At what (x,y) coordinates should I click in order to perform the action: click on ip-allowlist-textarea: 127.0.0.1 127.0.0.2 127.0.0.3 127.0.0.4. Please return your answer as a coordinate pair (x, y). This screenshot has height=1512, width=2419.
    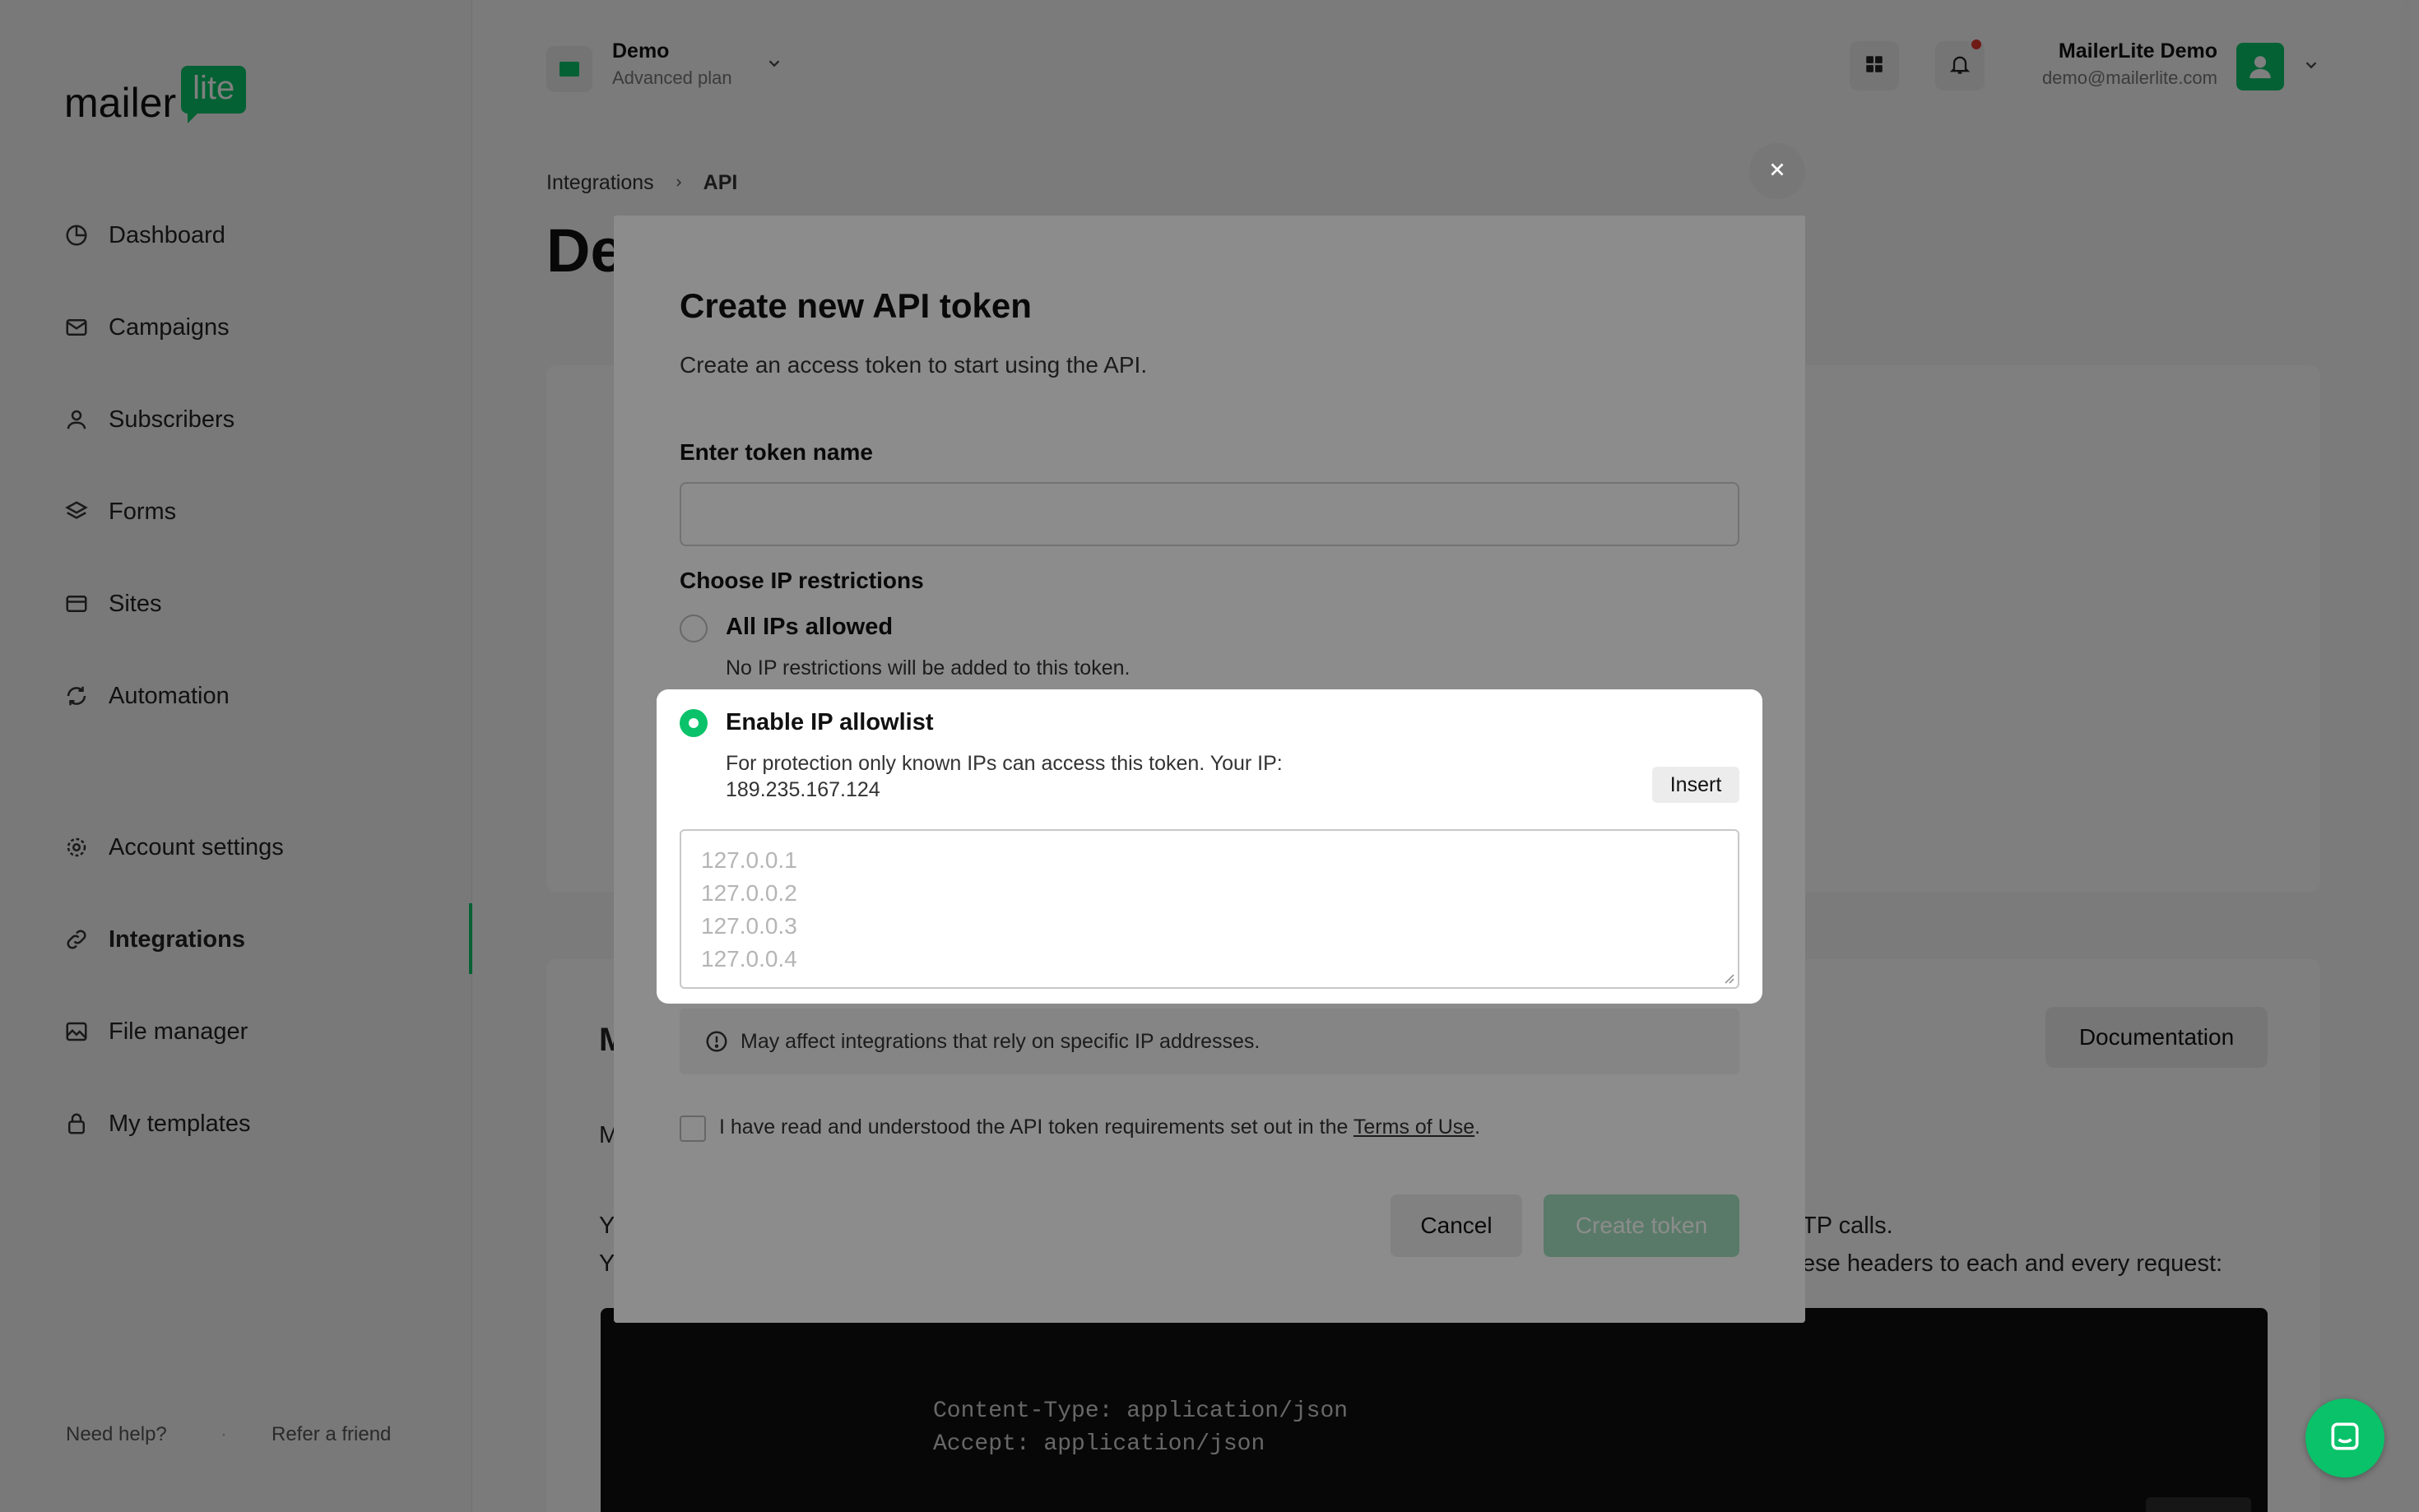
    Looking at the image, I should click on (1209, 909).